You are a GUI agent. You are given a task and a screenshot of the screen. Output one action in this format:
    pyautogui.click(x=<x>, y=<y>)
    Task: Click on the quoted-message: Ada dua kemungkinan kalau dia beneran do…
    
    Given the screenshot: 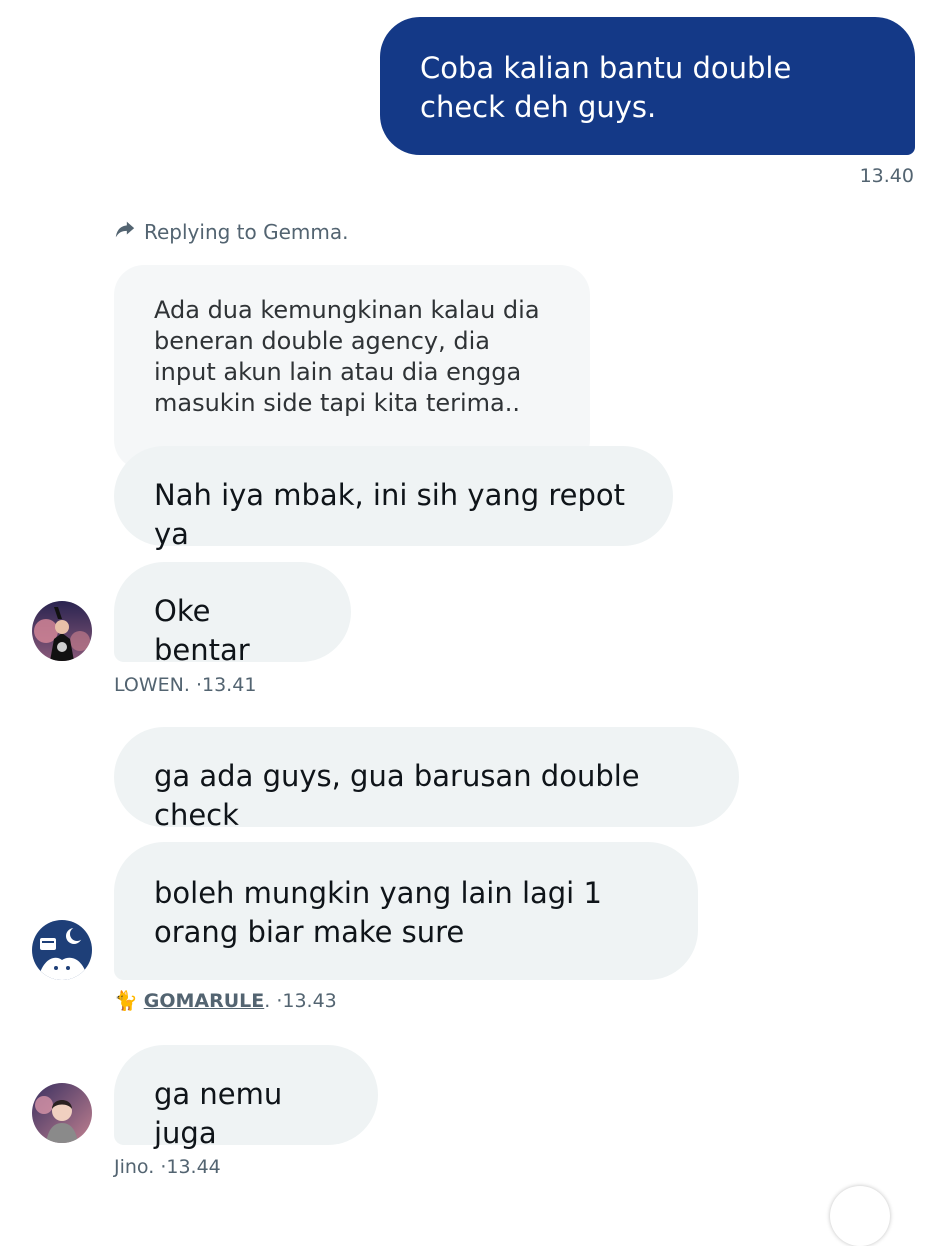 What is the action you would take?
    pyautogui.click(x=352, y=367)
    